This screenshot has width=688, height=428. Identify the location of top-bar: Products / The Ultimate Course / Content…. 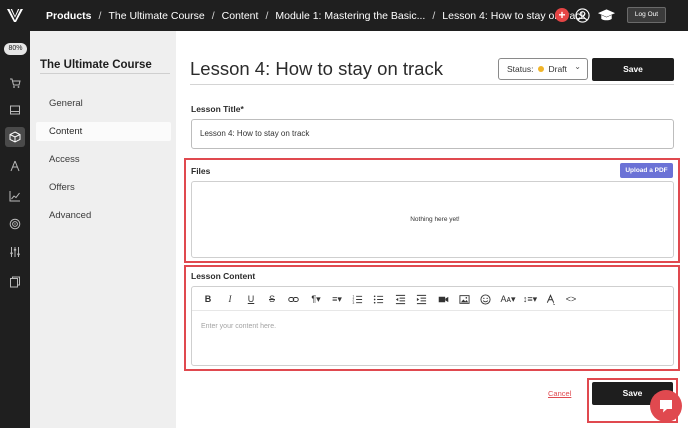
(344, 15).